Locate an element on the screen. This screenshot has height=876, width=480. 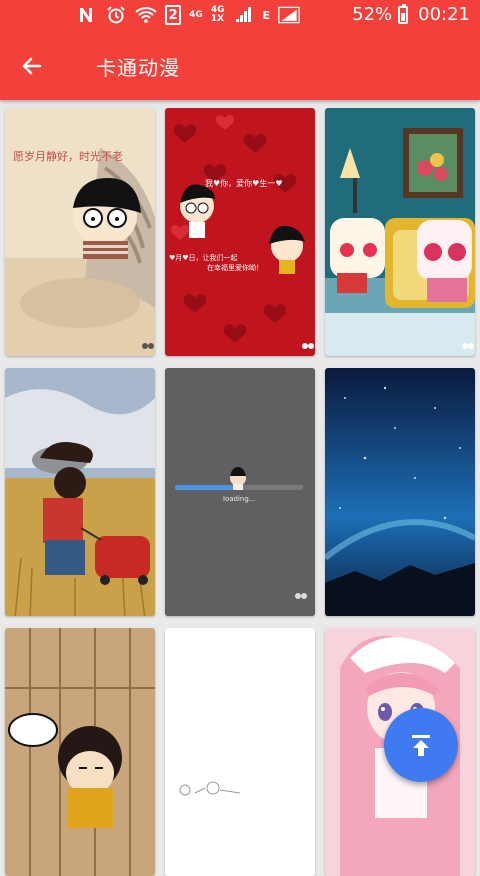
status-right: 52% 00:21 is located at coordinates (411, 14).